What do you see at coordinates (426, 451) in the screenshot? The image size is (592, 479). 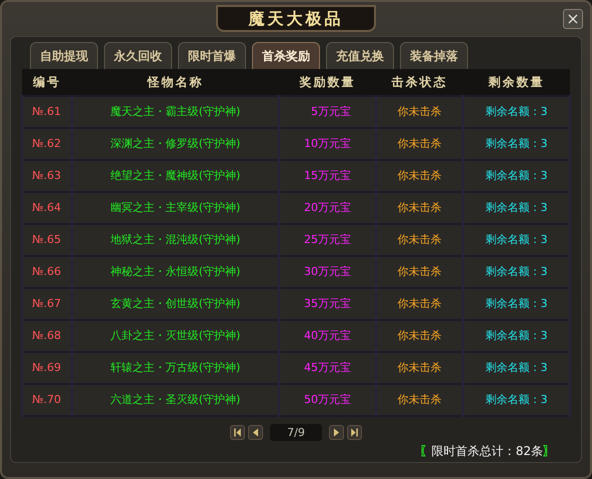 I see `bracket: 〖` at bounding box center [426, 451].